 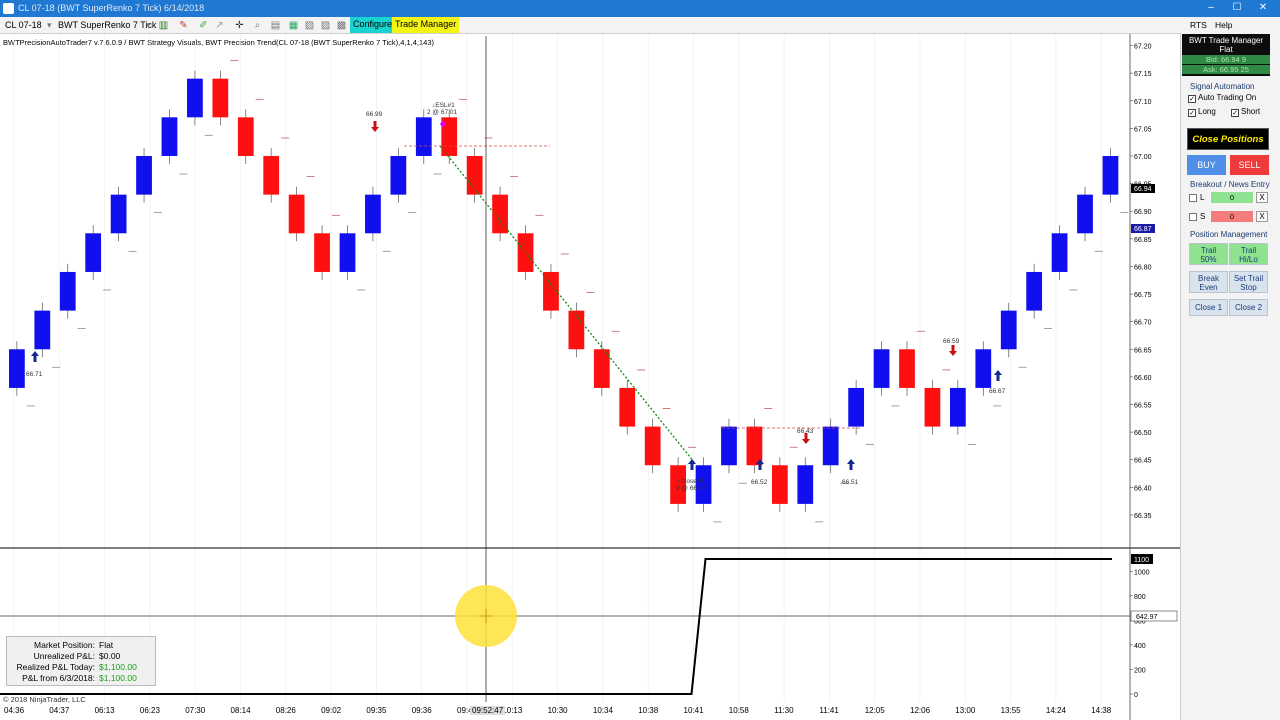 What do you see at coordinates (257, 25) in the screenshot?
I see `zoom-icon: ⌕` at bounding box center [257, 25].